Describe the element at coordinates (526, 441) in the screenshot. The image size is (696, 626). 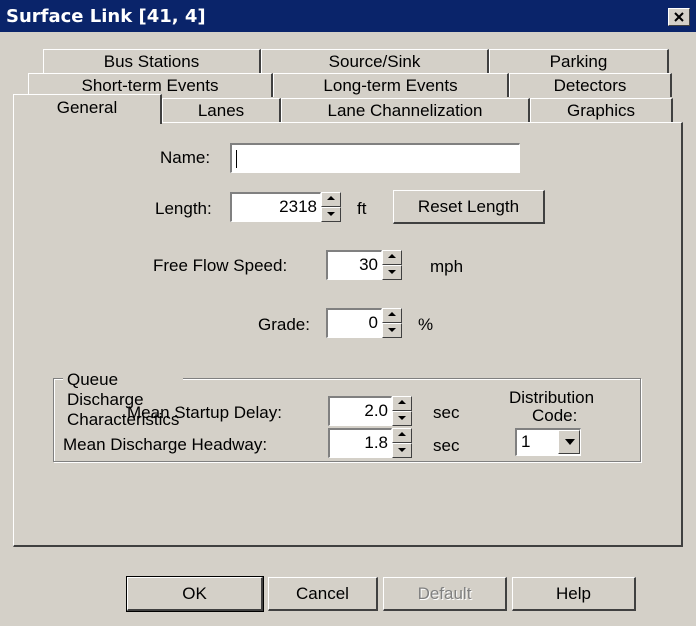
I see `distribution-code-value: 1` at that location.